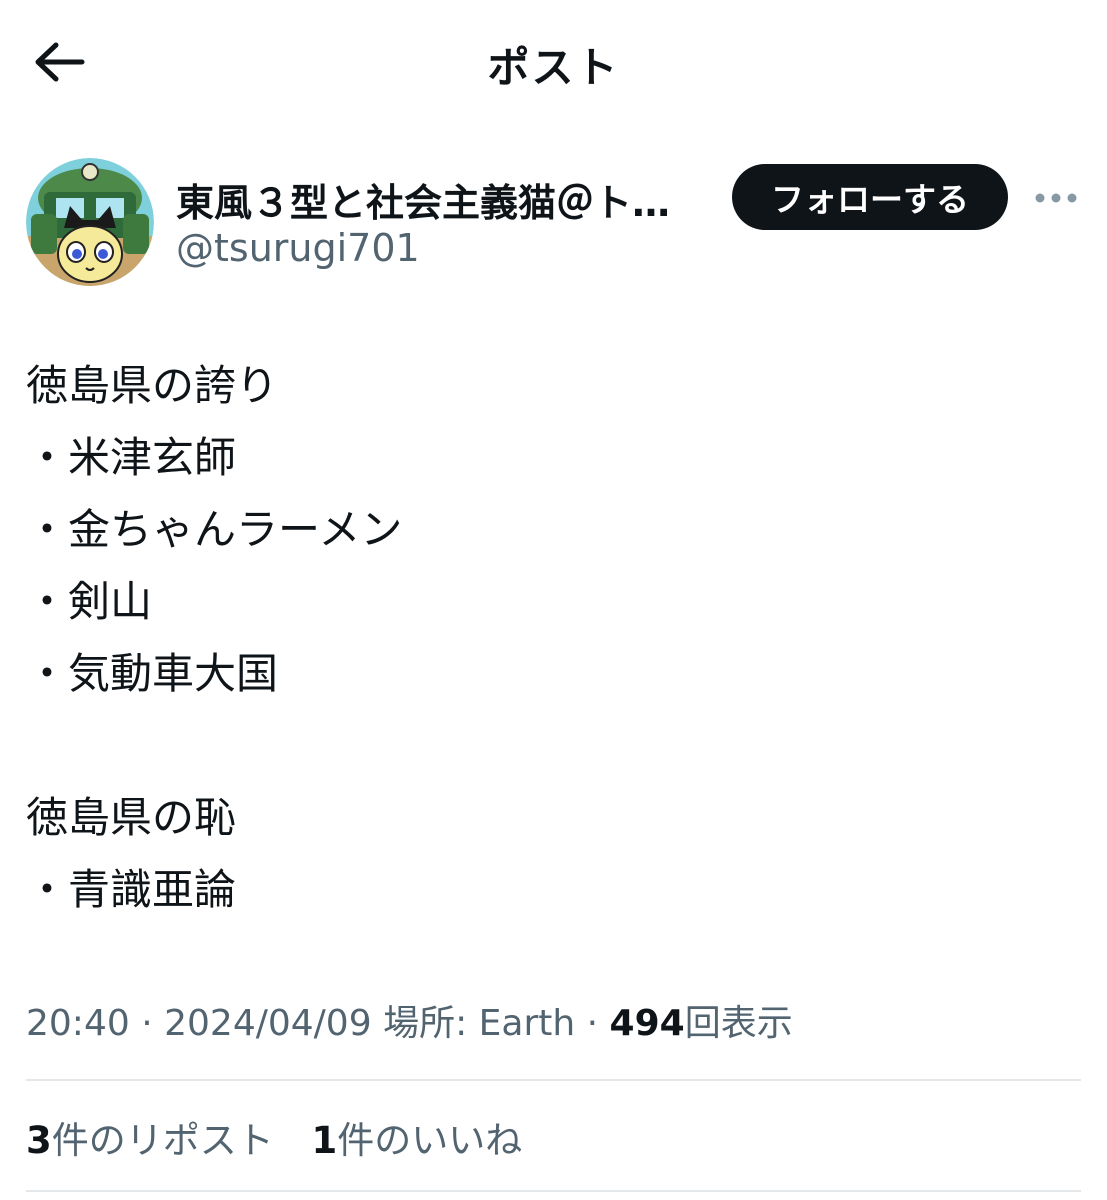 The height and width of the screenshot is (1200, 1107). I want to click on avatar-cat-train-image, so click(90, 222).